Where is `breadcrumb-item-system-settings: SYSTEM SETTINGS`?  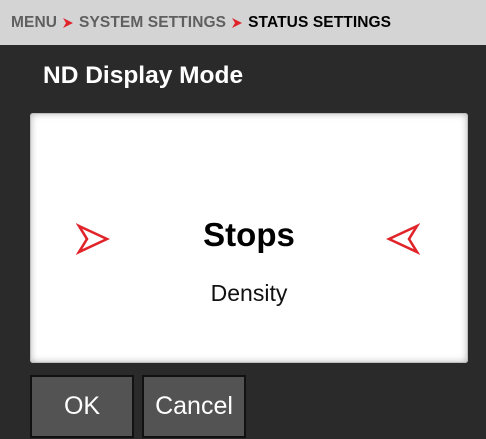 breadcrumb-item-system-settings: SYSTEM SETTINGS is located at coordinates (152, 23).